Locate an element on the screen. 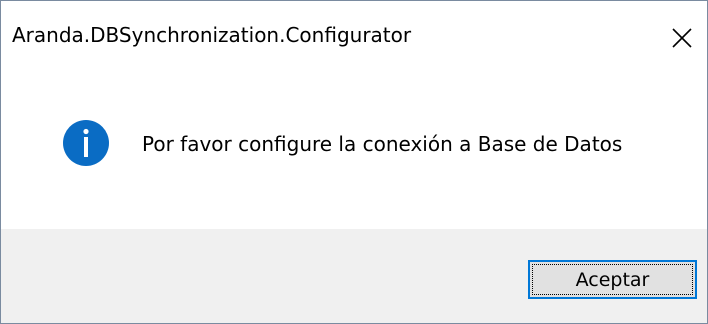 This screenshot has height=324, width=708. info-icon is located at coordinates (86, 143).